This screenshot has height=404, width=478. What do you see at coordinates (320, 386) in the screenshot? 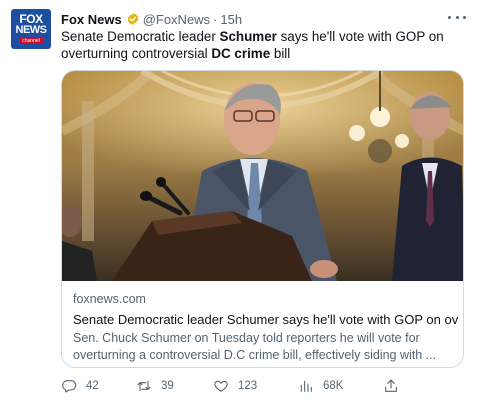
I see `views-button: 68K` at bounding box center [320, 386].